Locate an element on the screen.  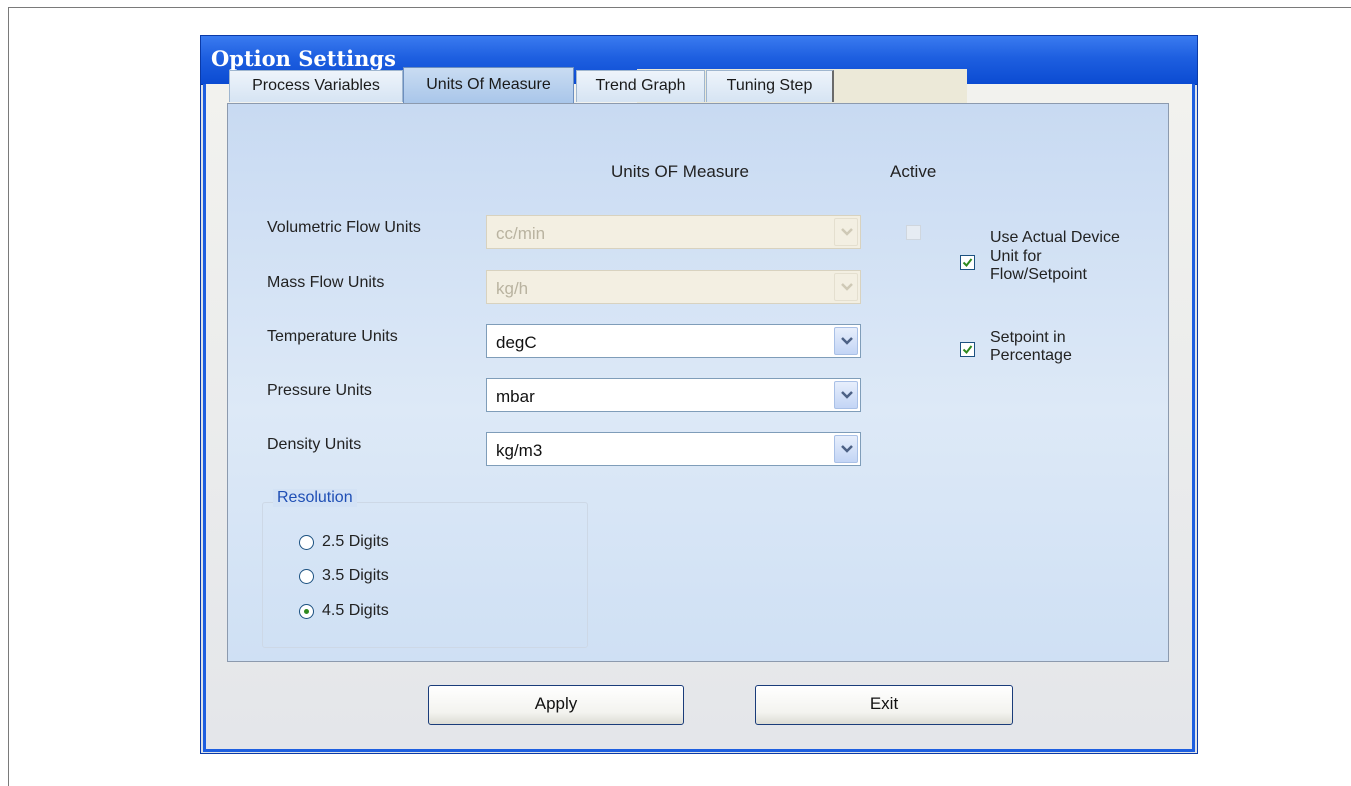
window-title: Option Settings is located at coordinates (303, 58).